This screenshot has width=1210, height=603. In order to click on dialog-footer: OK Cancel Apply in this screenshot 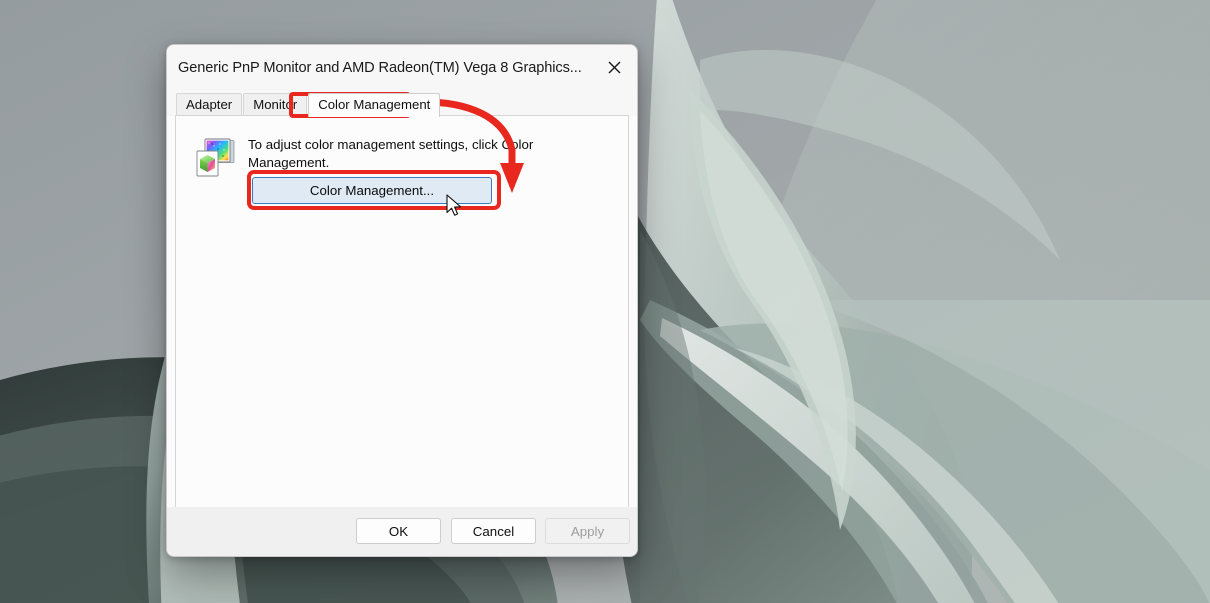, I will do `click(402, 531)`.